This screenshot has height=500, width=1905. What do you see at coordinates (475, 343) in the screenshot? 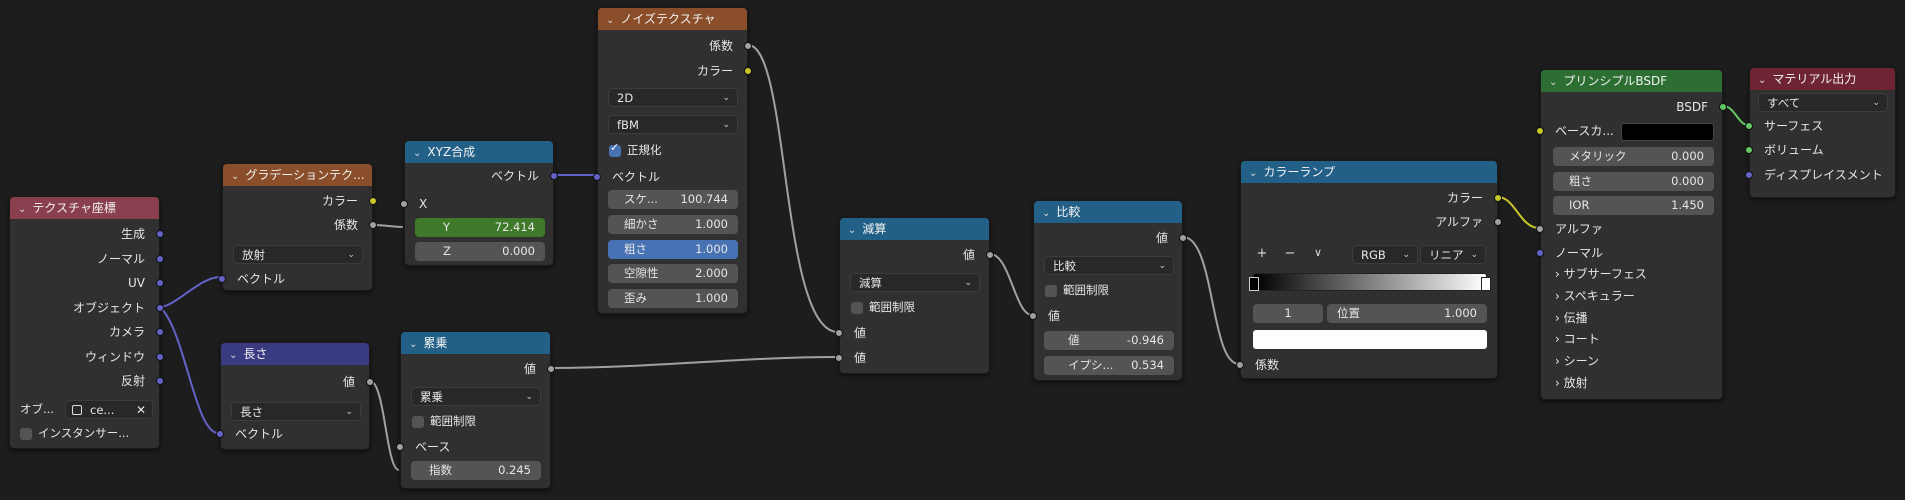
I see `node-header: ⌄ 累乗` at bounding box center [475, 343].